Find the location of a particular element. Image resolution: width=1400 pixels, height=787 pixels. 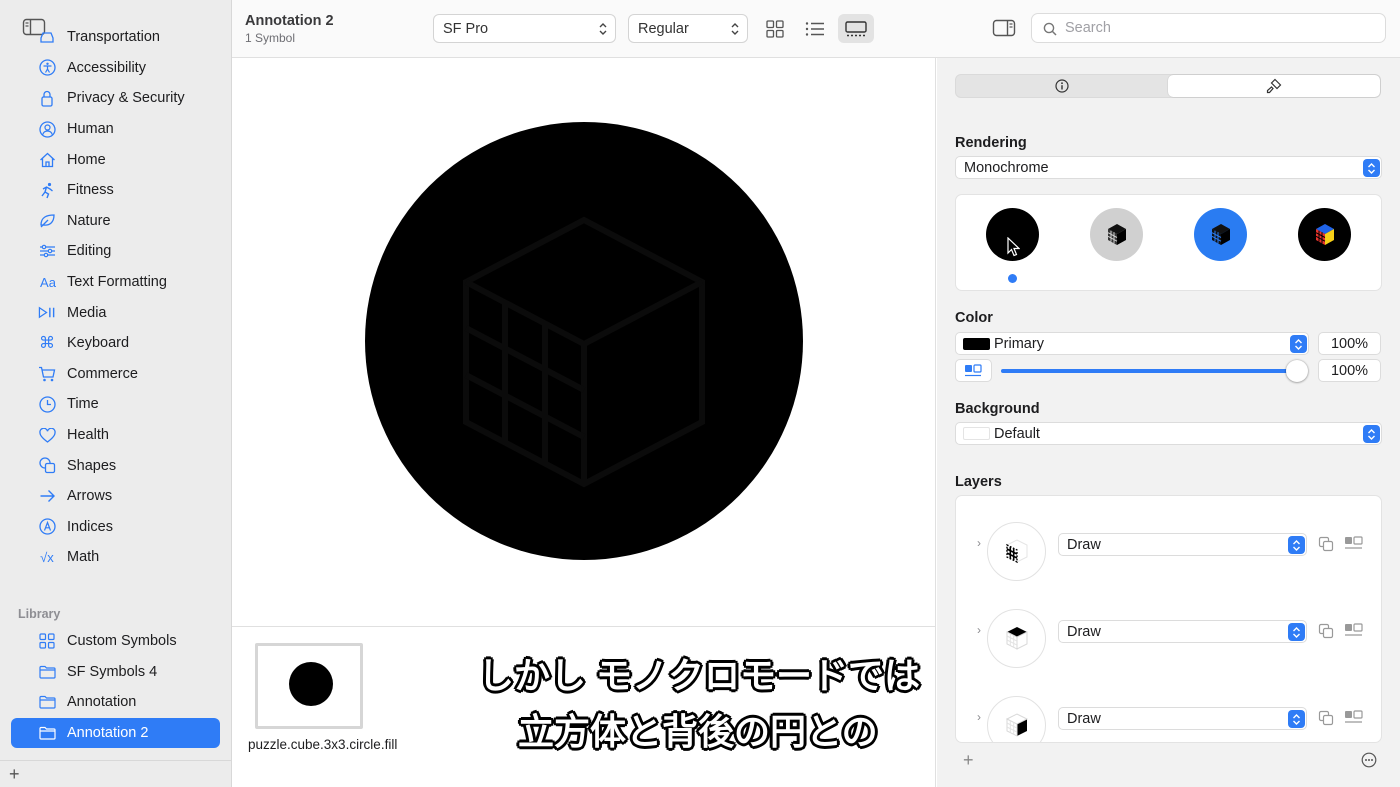

sidebar-item-nature: Nature is located at coordinates (115, 221).